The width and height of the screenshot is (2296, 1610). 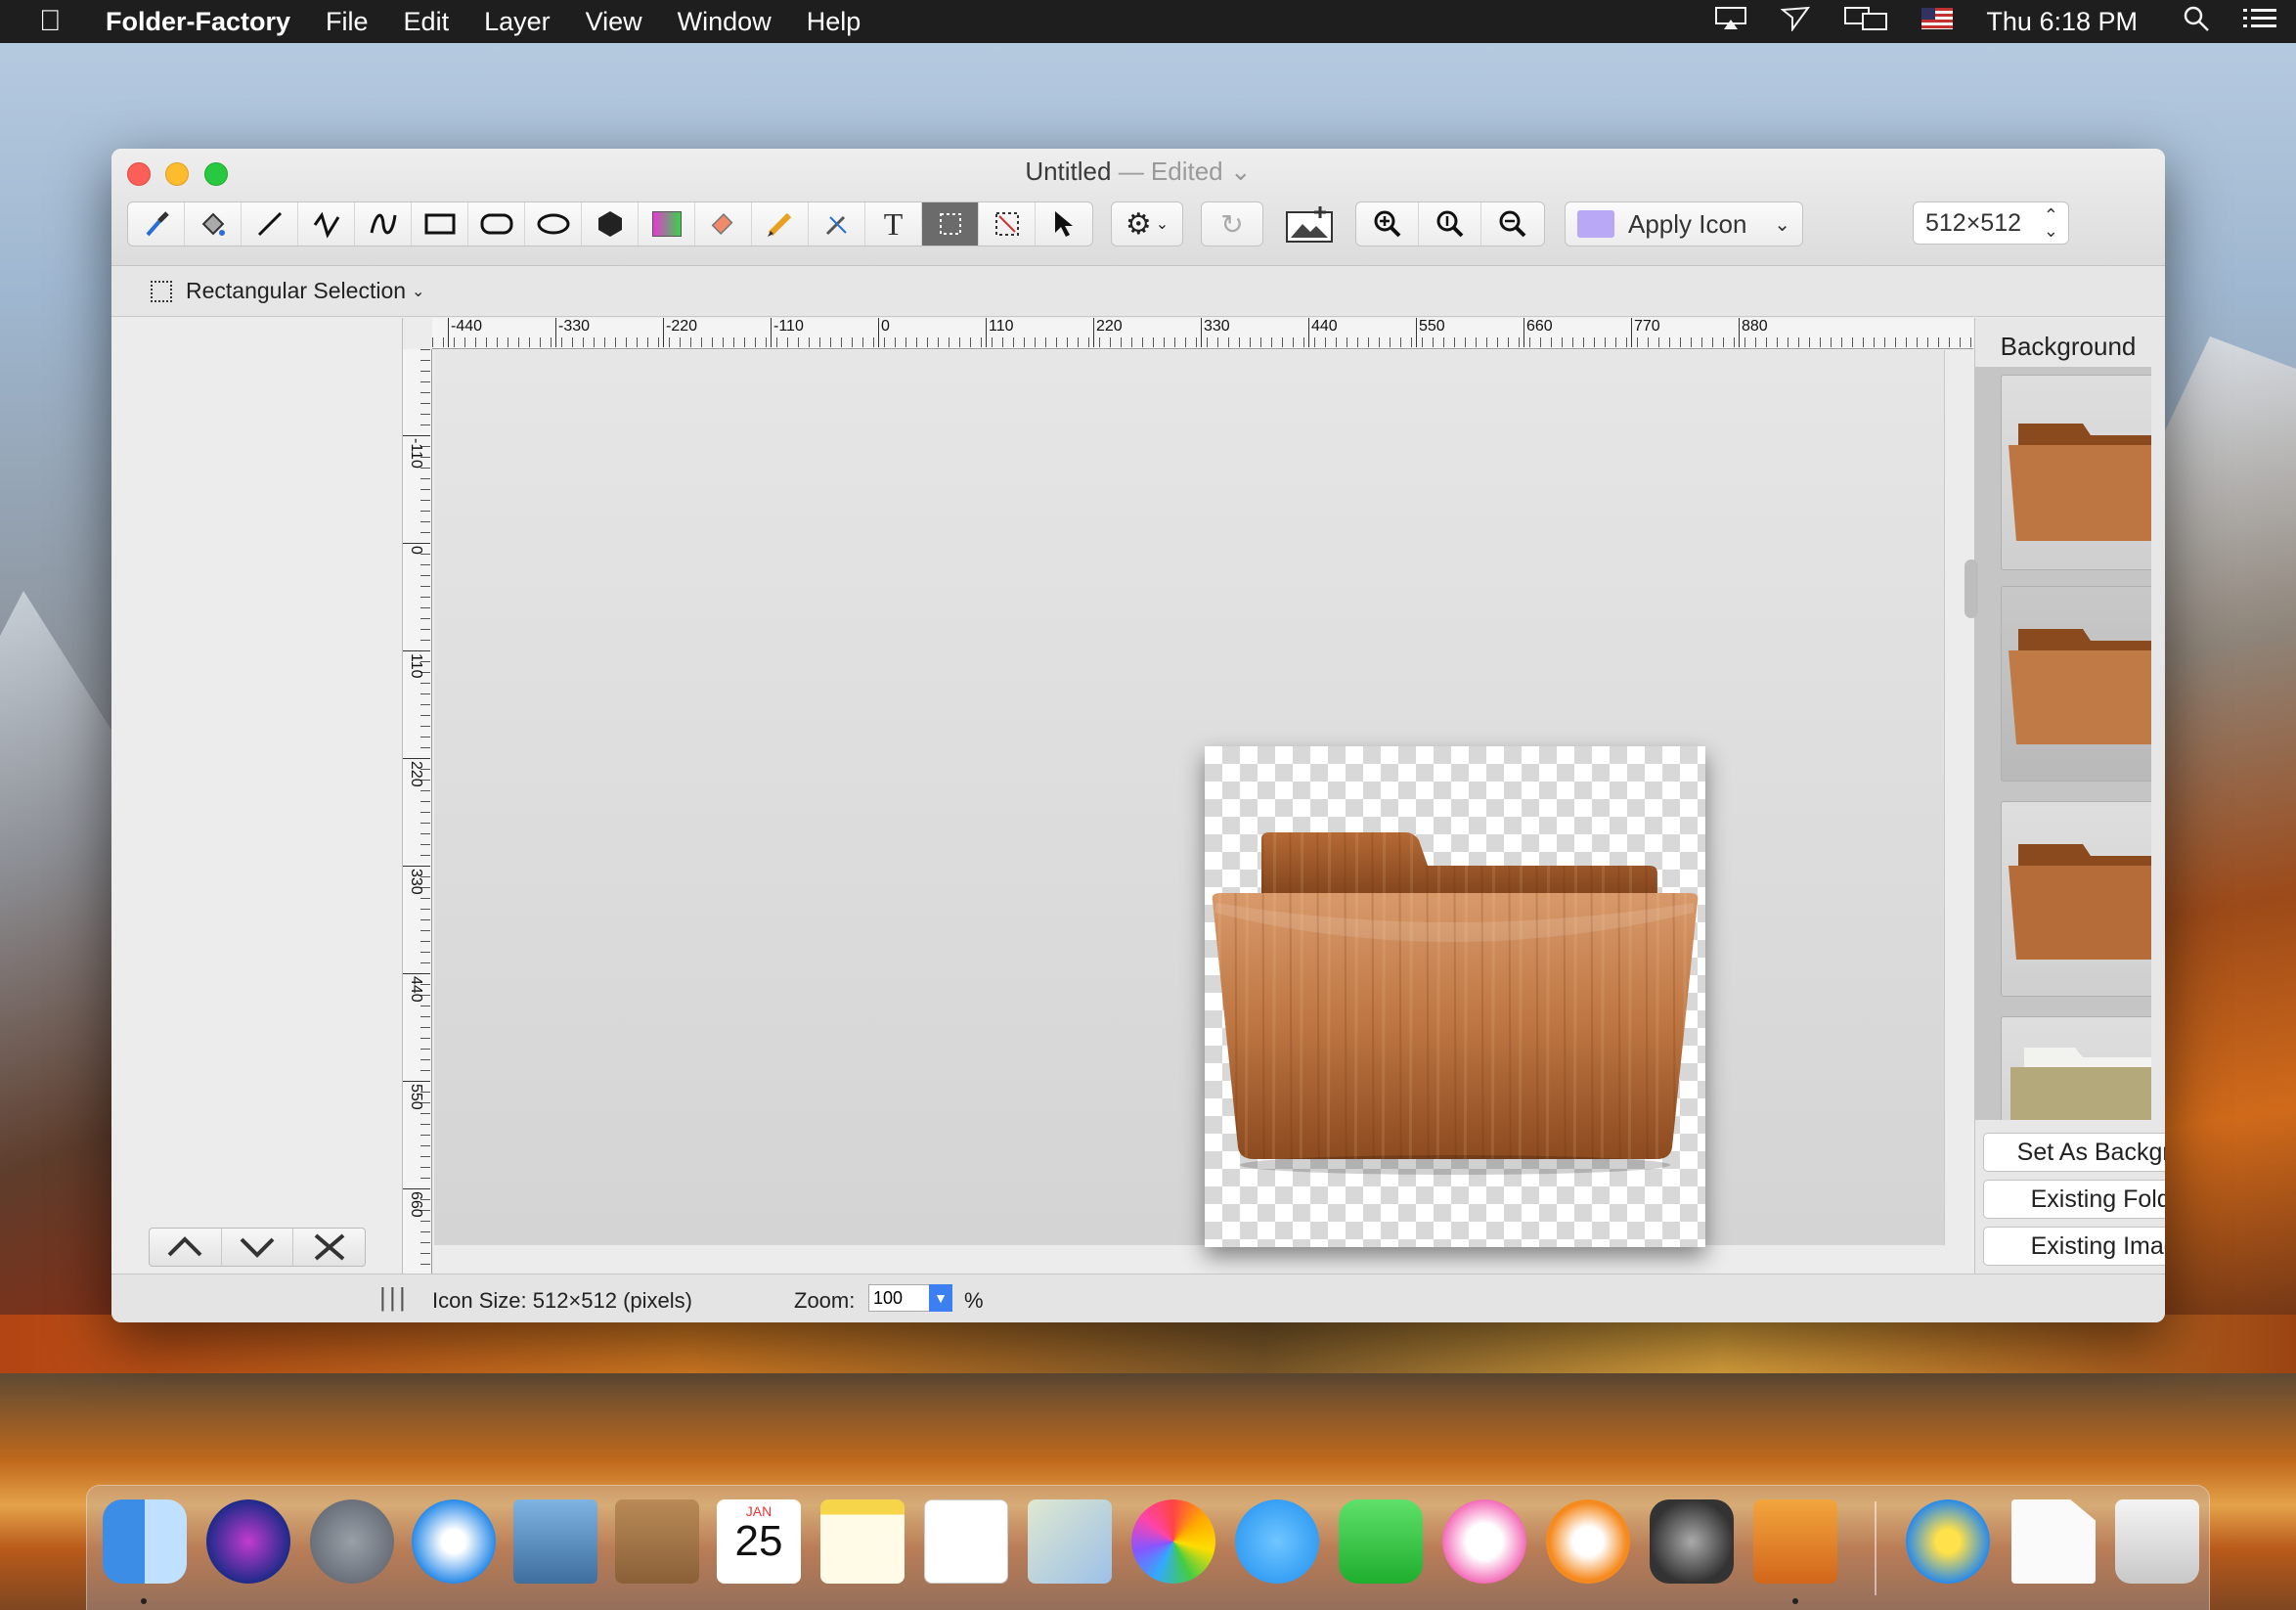 What do you see at coordinates (667, 224) in the screenshot?
I see `gradient-icon` at bounding box center [667, 224].